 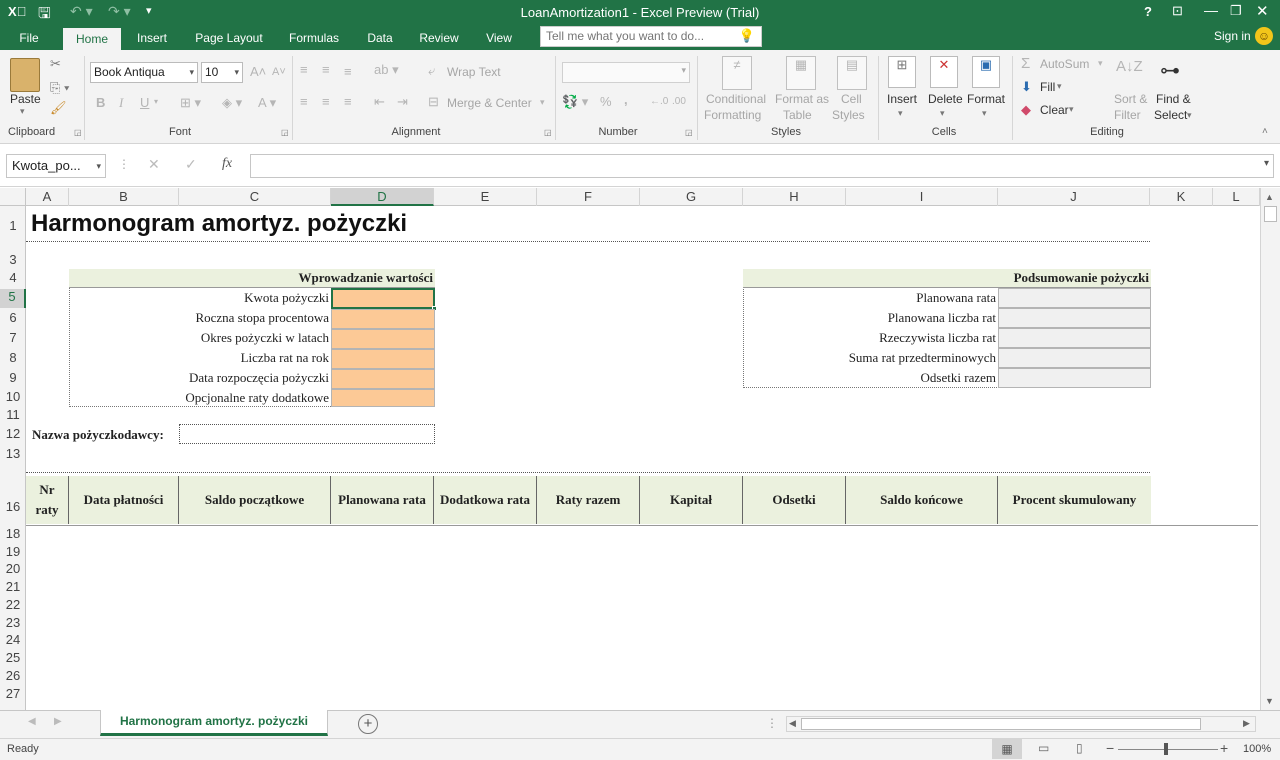 What do you see at coordinates (380, 38) in the screenshot?
I see `tab-data: Data` at bounding box center [380, 38].